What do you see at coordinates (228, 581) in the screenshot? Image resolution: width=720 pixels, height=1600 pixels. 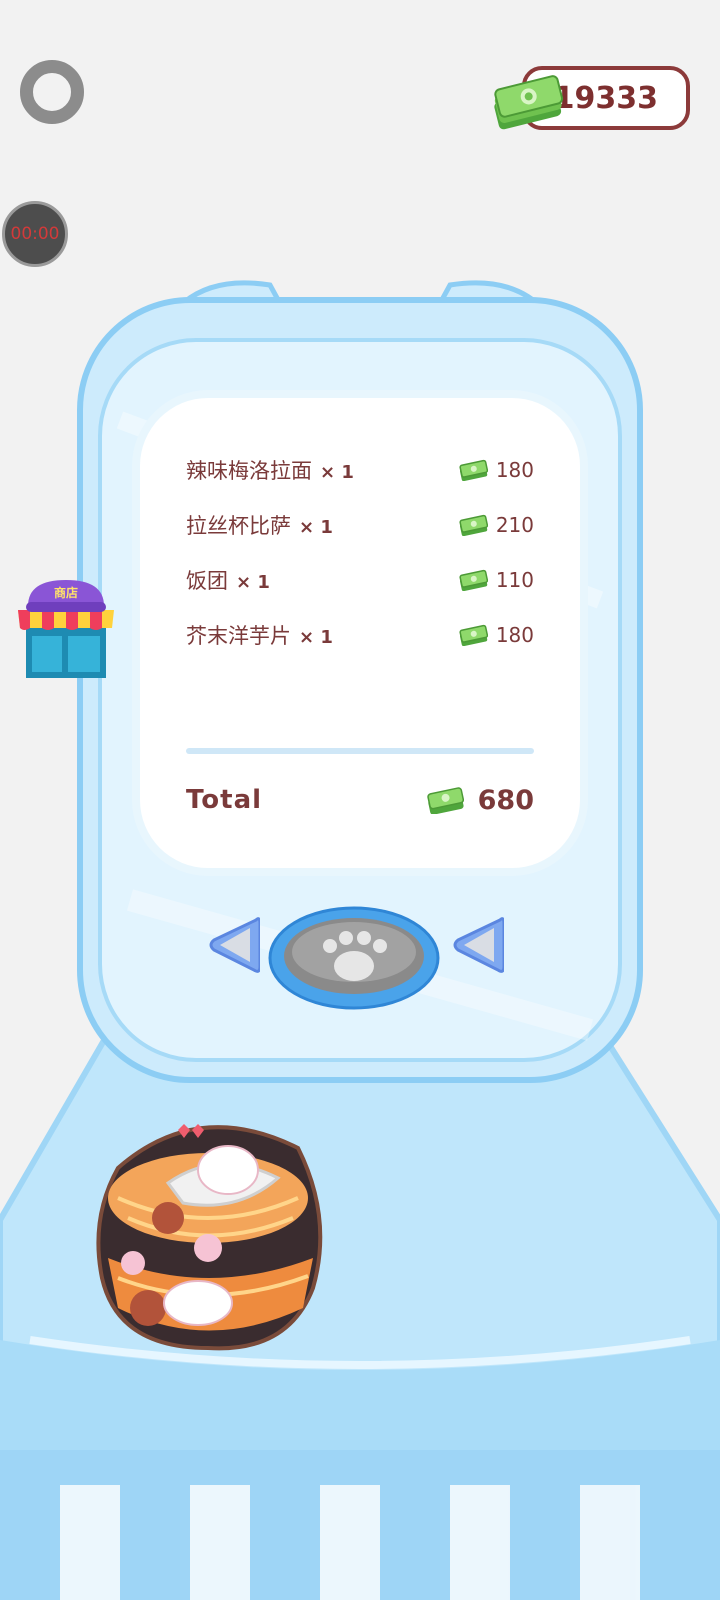 I see `item-name: 饭团 × 1` at bounding box center [228, 581].